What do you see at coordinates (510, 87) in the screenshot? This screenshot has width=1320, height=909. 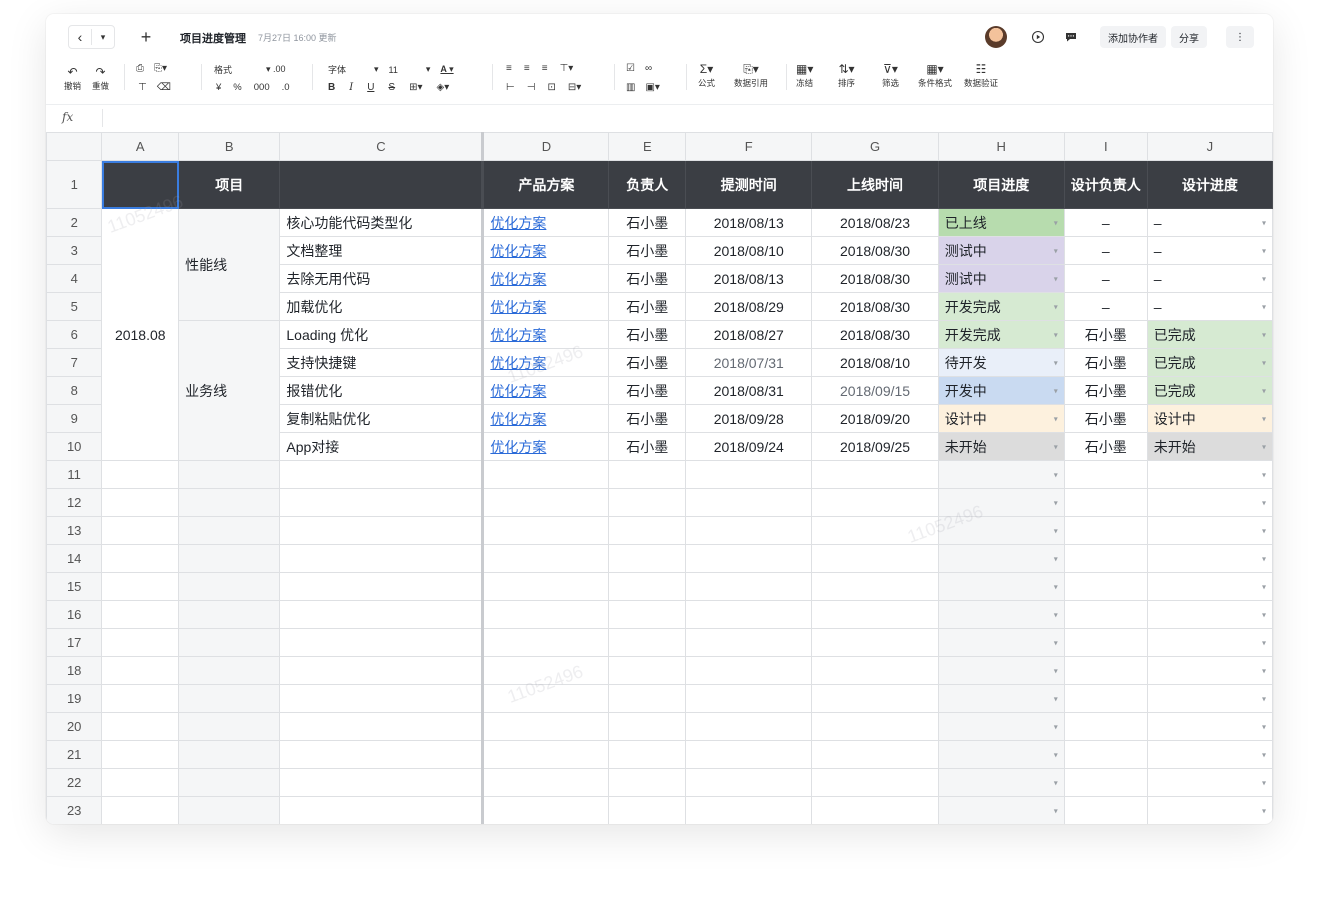 I see `indent-icon: ⊢` at bounding box center [510, 87].